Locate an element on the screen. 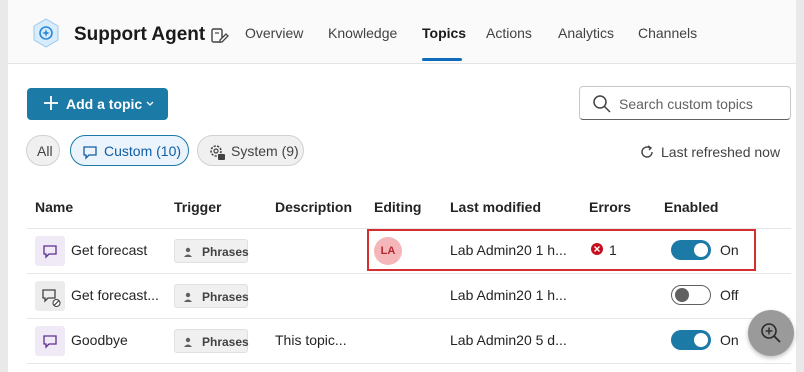  tab-channels: Channels is located at coordinates (667, 33).